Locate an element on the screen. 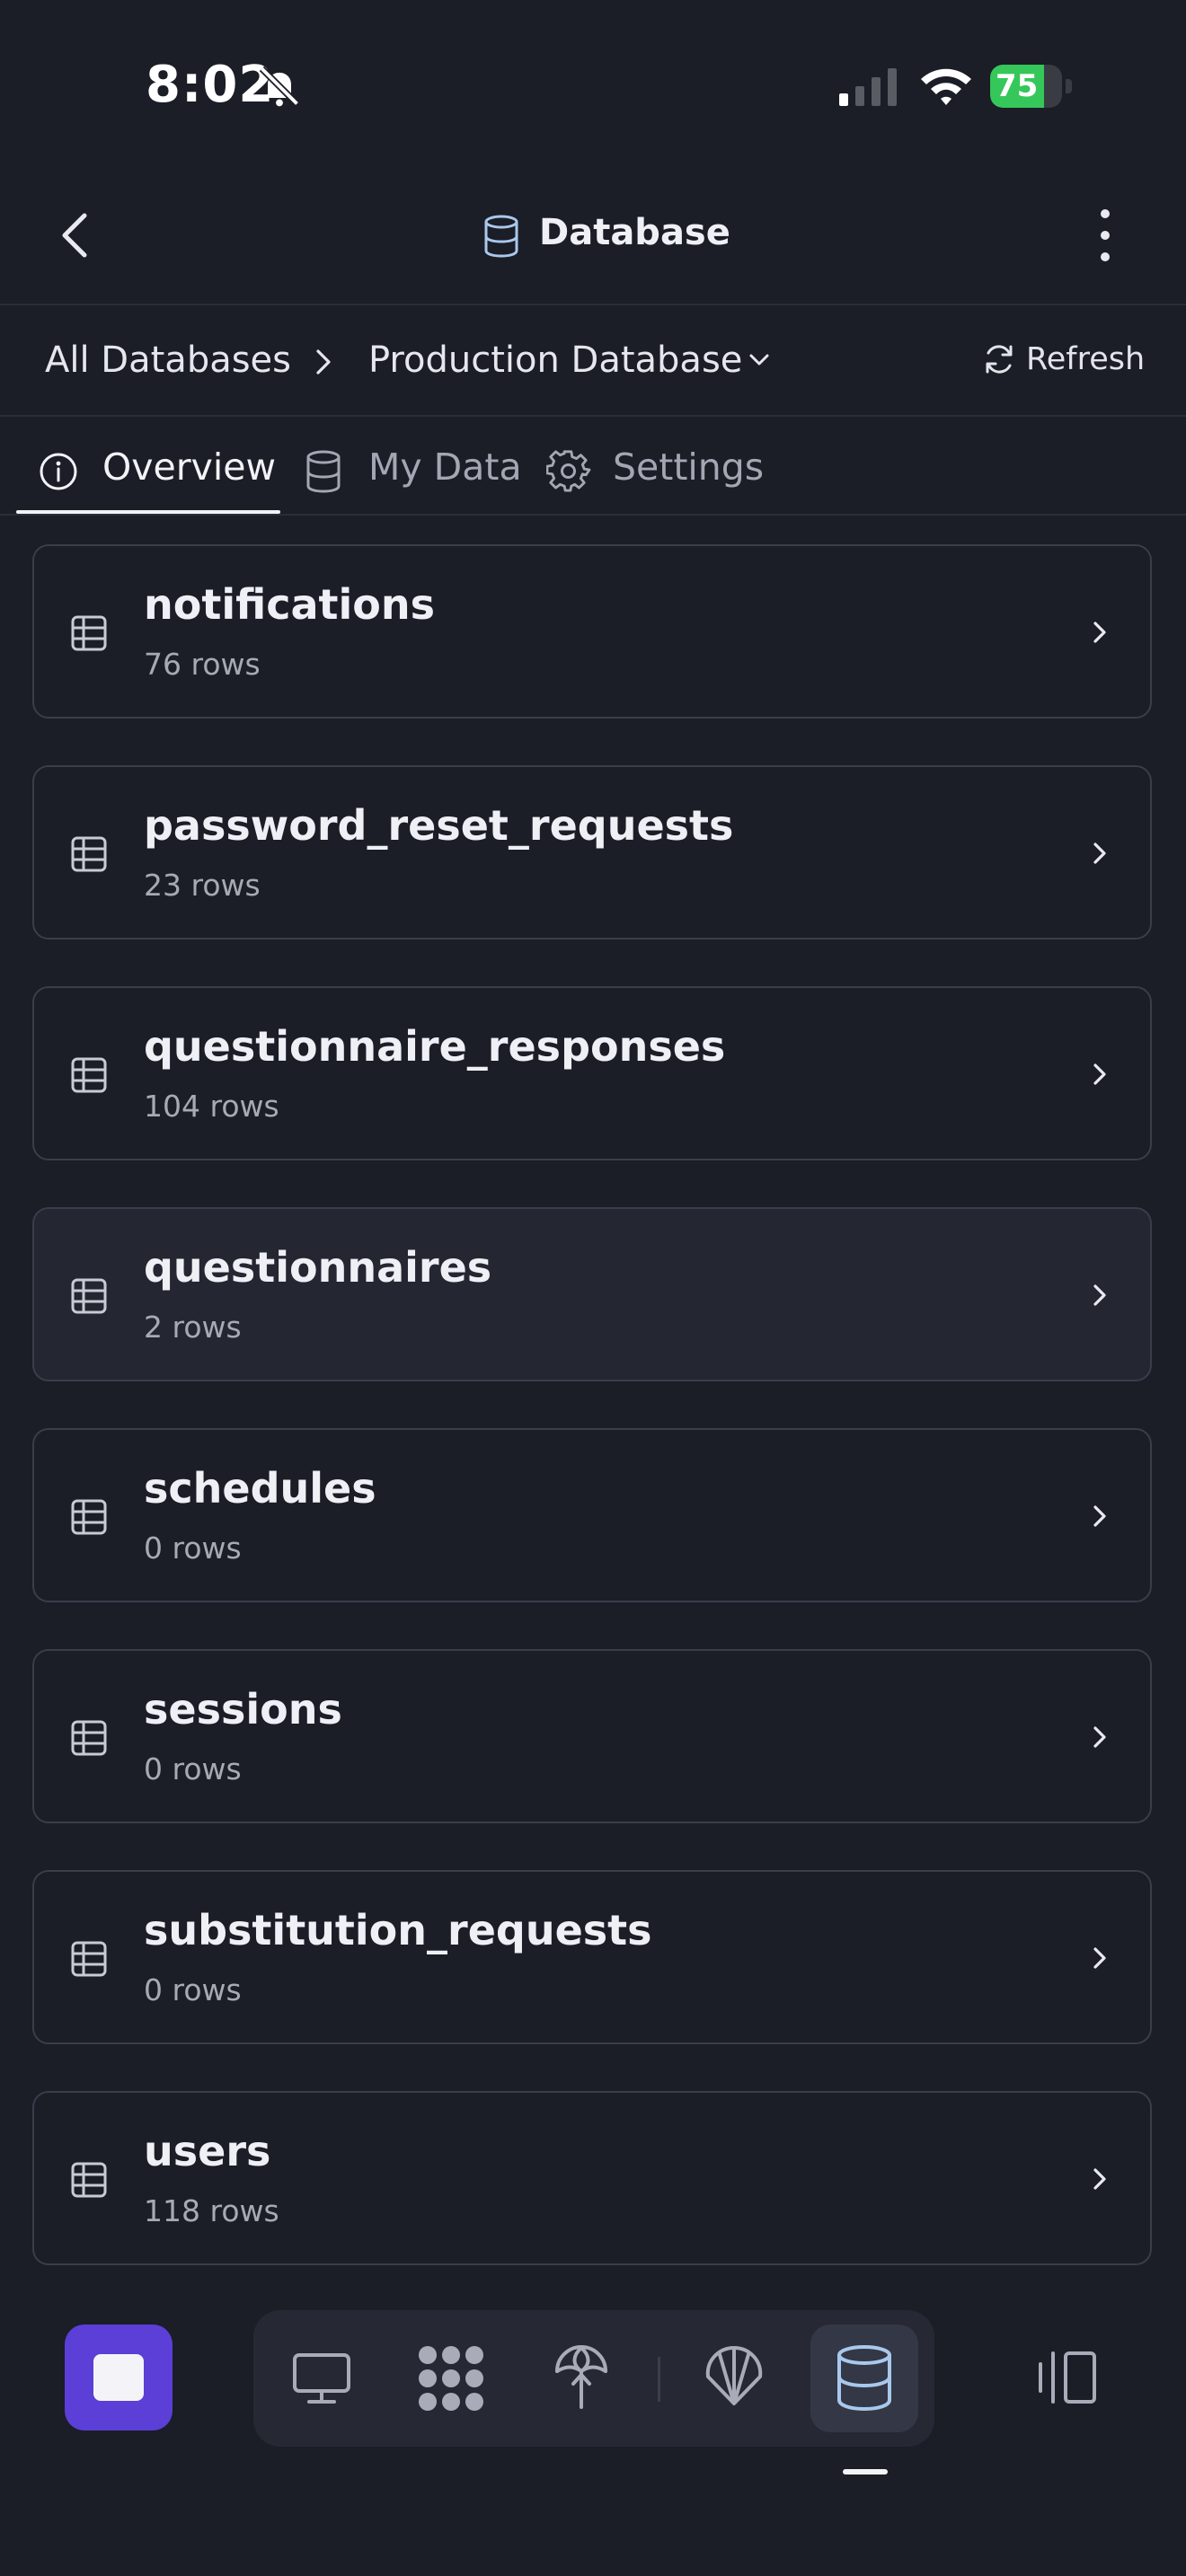  tab-overview: Overview is located at coordinates (189, 467).